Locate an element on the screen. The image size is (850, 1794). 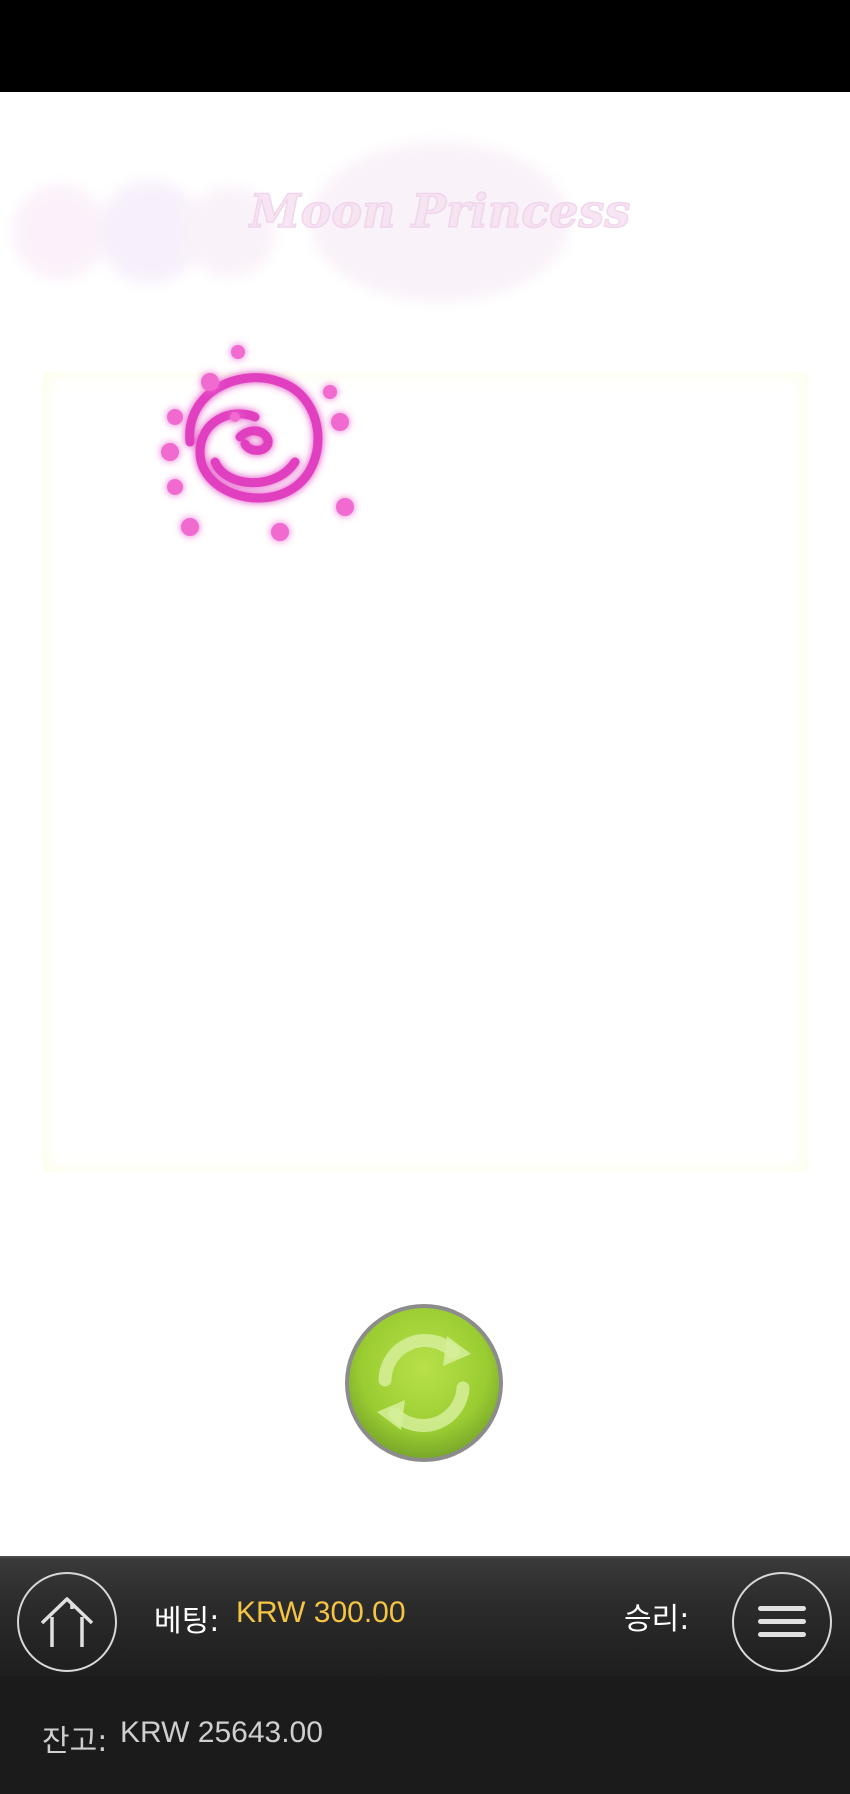
game-logo-text: Moon Princess is located at coordinates (439, 211).